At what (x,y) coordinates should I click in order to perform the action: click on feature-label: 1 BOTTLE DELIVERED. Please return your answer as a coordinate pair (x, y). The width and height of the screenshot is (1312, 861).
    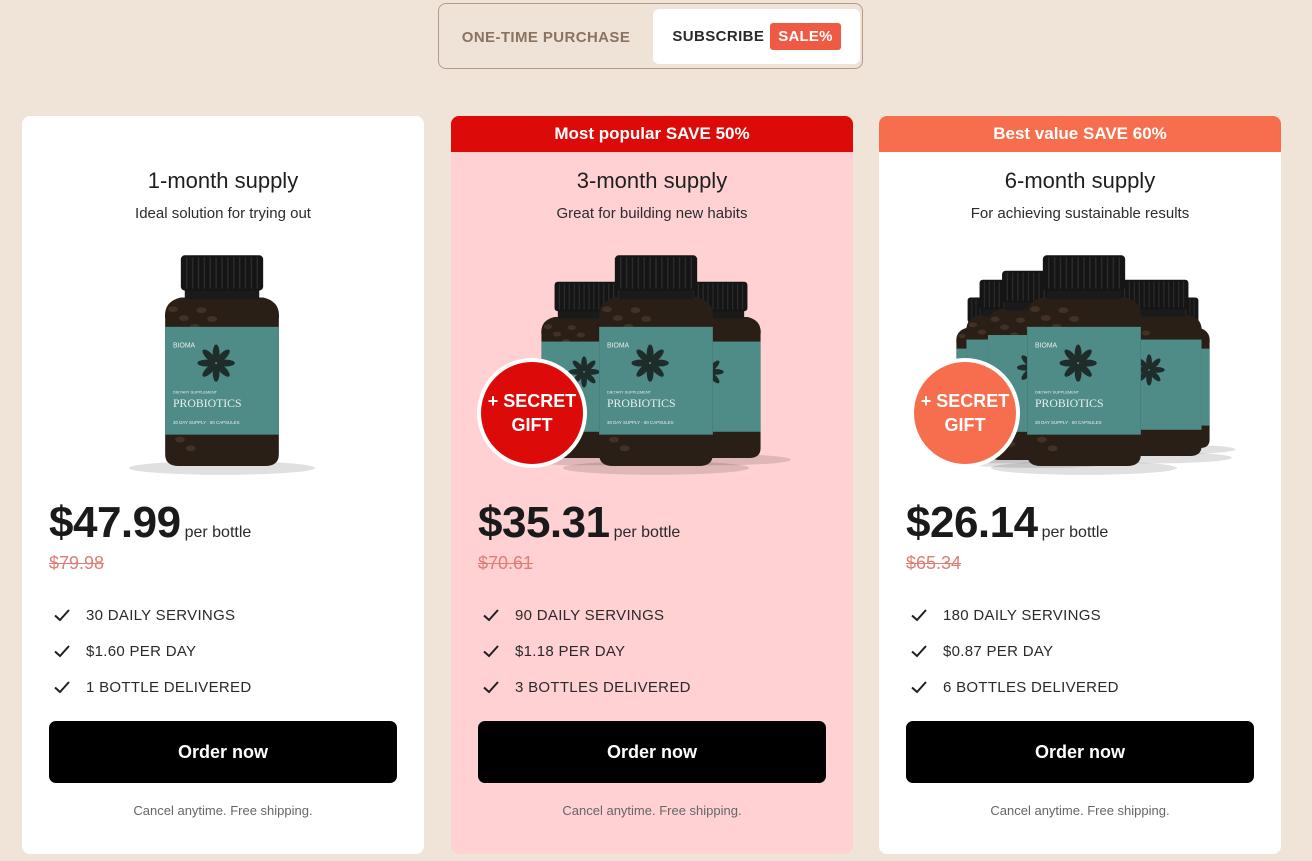
    Looking at the image, I should click on (169, 687).